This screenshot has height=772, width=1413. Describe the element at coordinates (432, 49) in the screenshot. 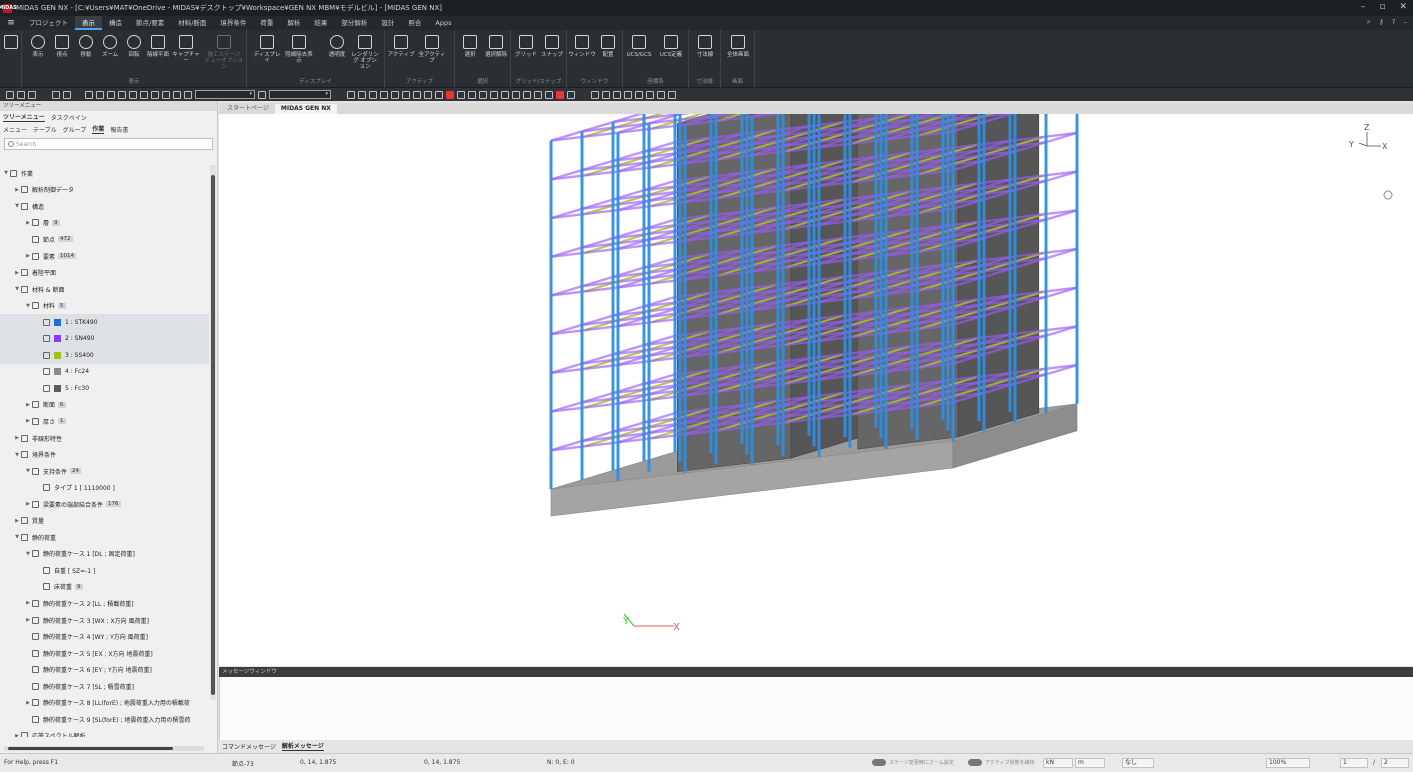

I see `all-active-button: 全アクティブ` at that location.